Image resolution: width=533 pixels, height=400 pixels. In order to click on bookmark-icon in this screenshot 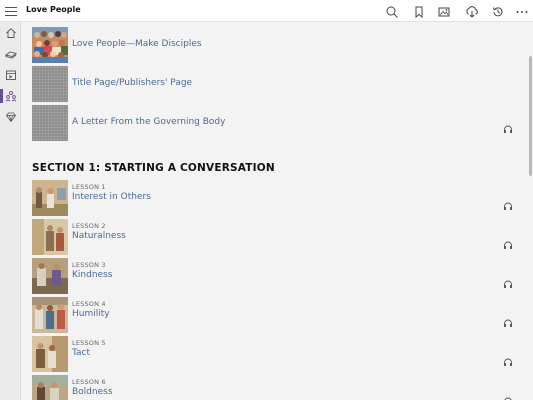, I will do `click(419, 11)`.